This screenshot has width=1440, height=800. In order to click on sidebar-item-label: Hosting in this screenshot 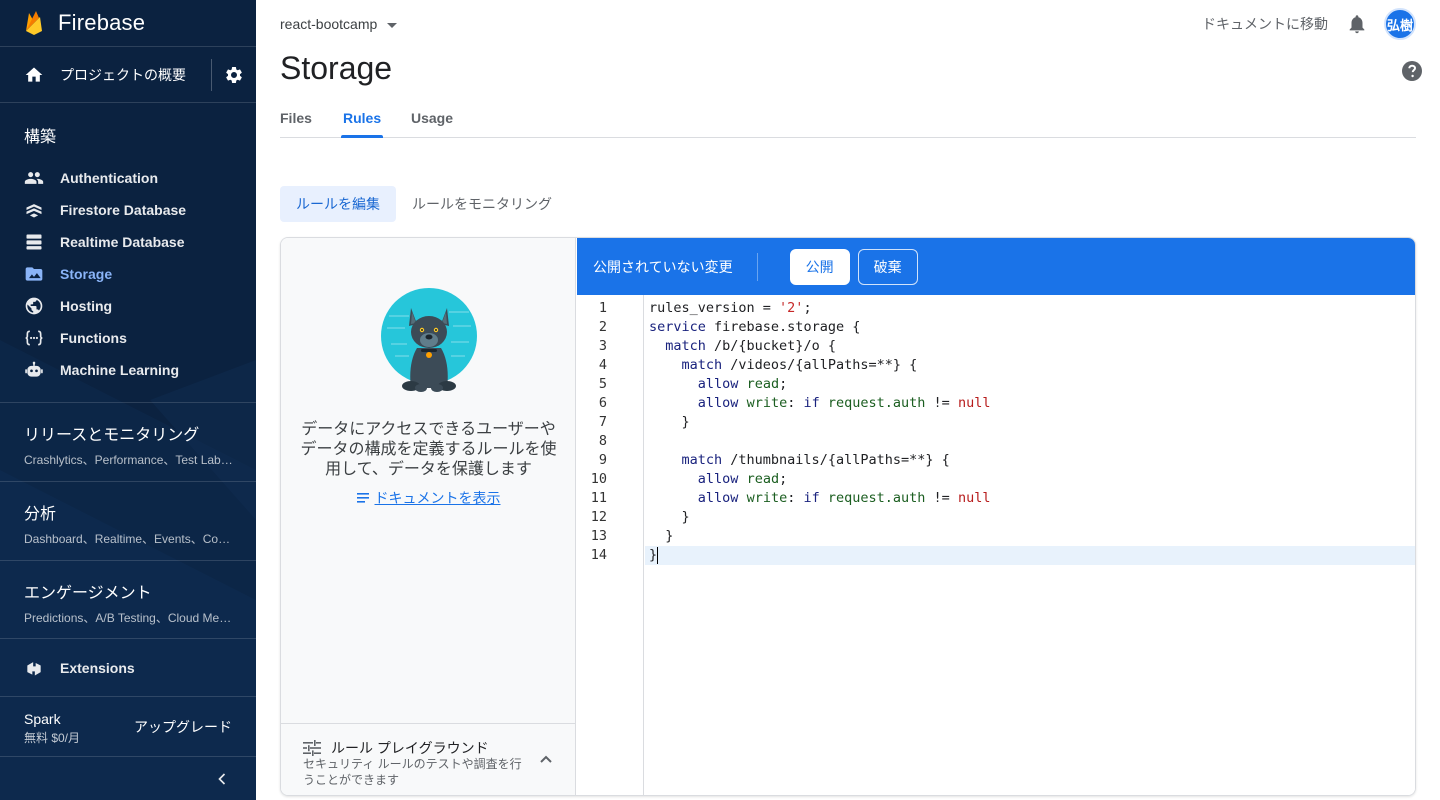, I will do `click(86, 306)`.